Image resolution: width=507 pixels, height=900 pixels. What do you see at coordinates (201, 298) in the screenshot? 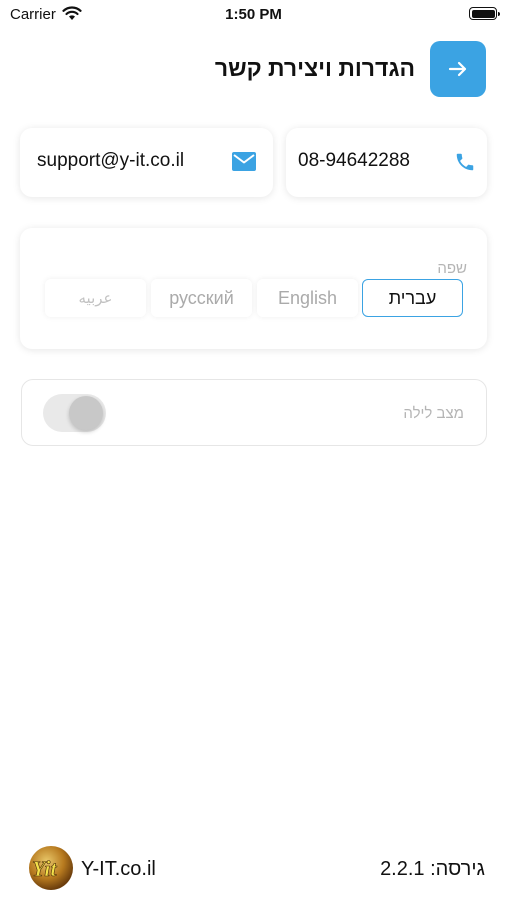
I see `language-option-russian: русский` at bounding box center [201, 298].